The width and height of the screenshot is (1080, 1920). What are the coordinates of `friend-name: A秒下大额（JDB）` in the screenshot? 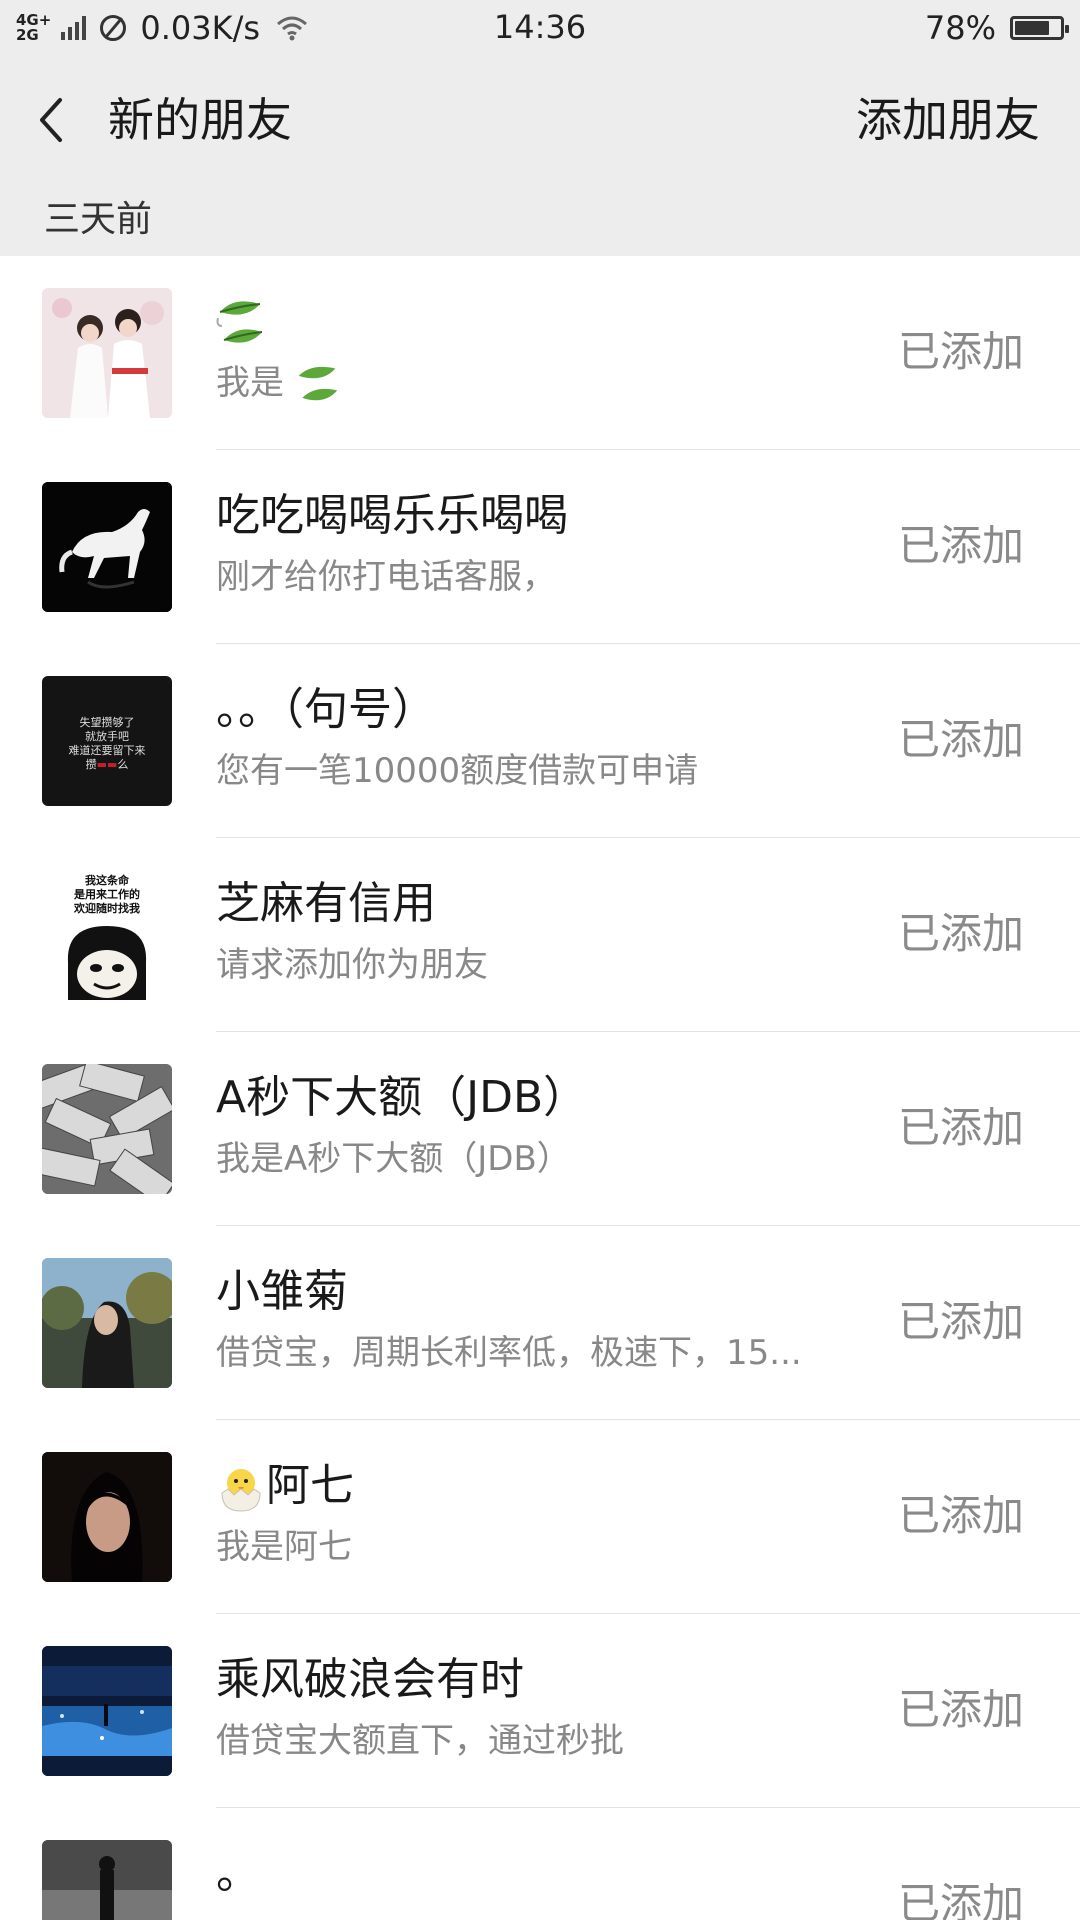 It's located at (402, 1097).